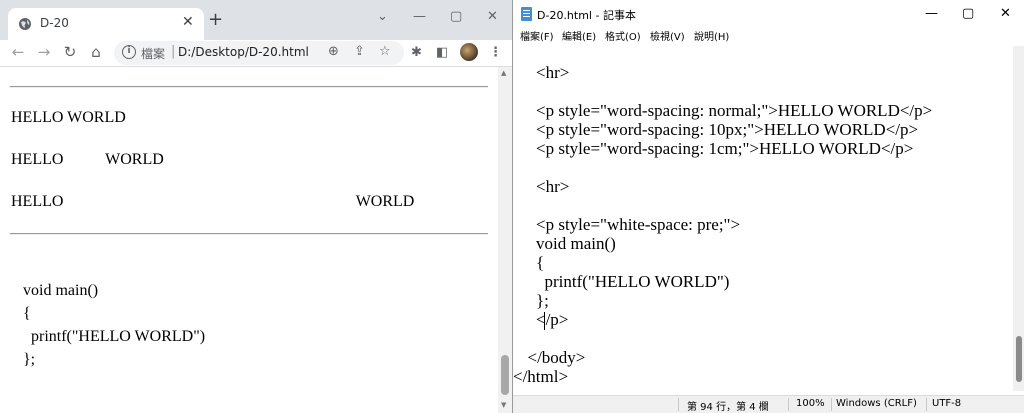 This screenshot has height=413, width=1024. What do you see at coordinates (537, 35) in the screenshot?
I see `menu-file: 檔案(F)` at bounding box center [537, 35].